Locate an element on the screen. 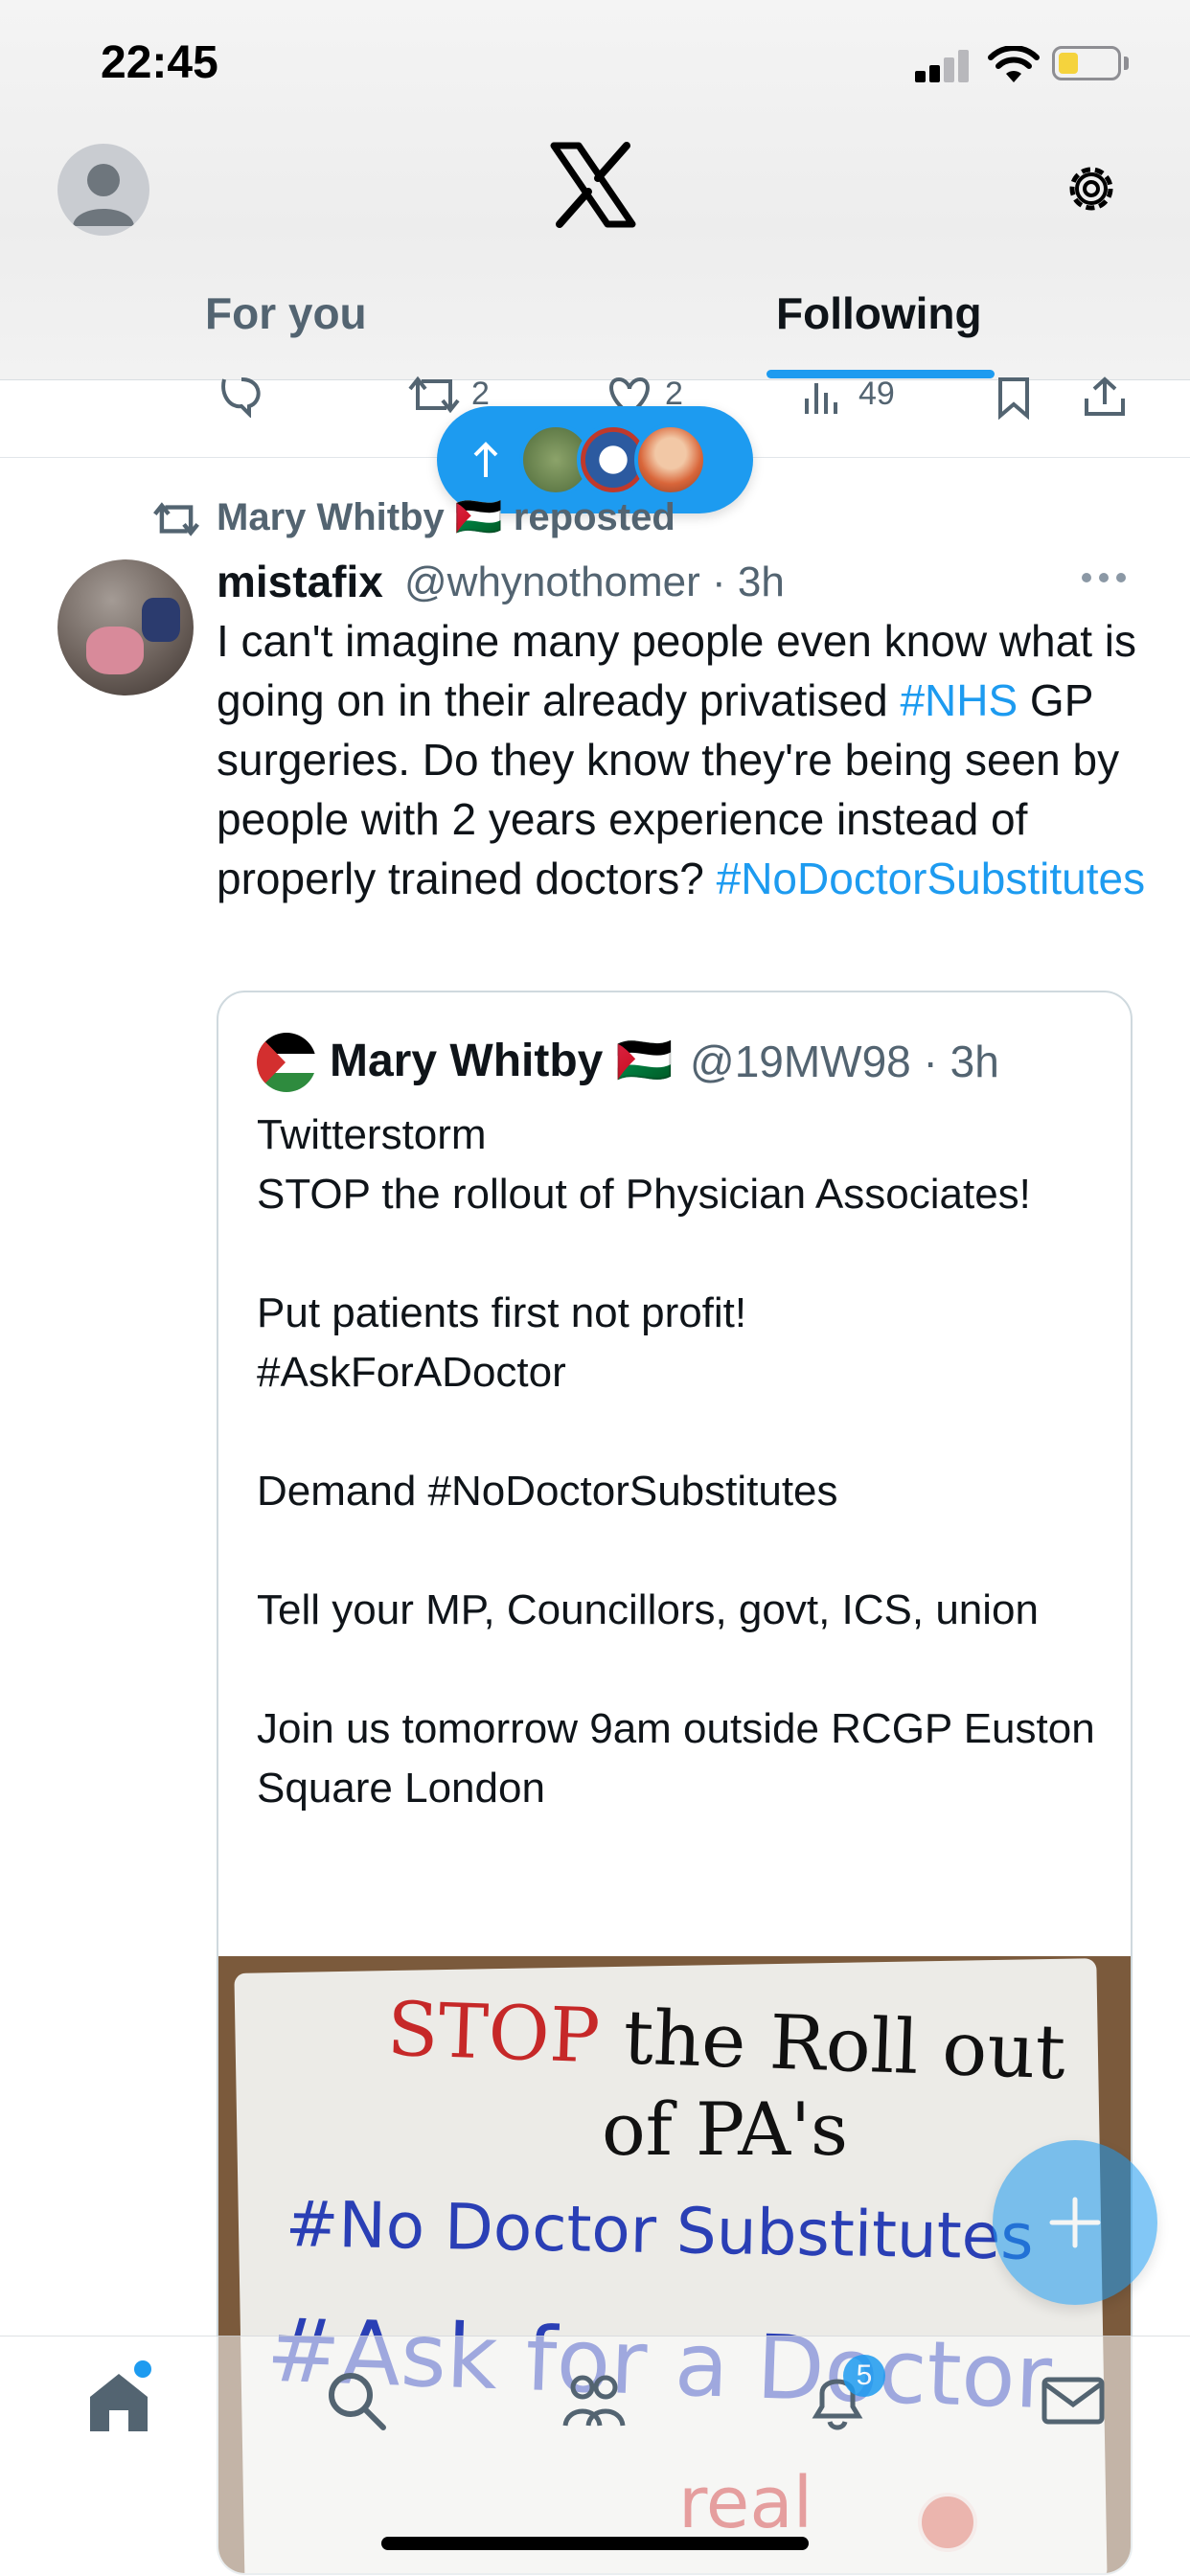 The image size is (1190, 2576). views-icon is located at coordinates (822, 397).